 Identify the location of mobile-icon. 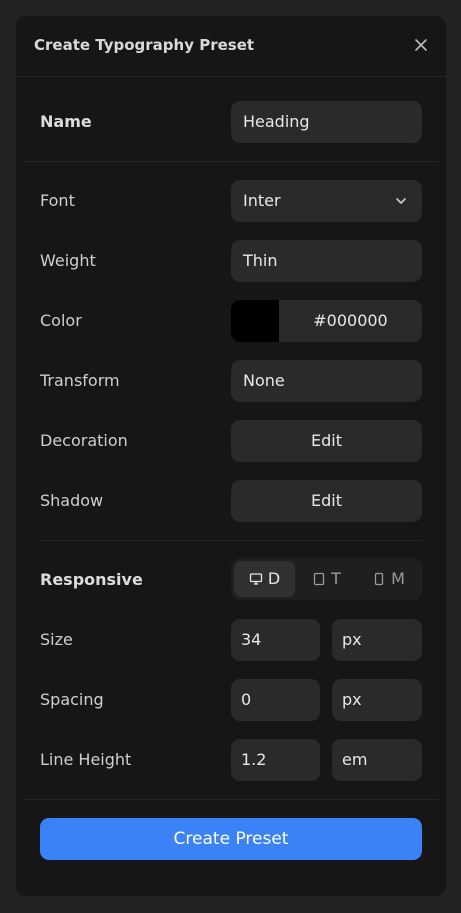
(379, 579).